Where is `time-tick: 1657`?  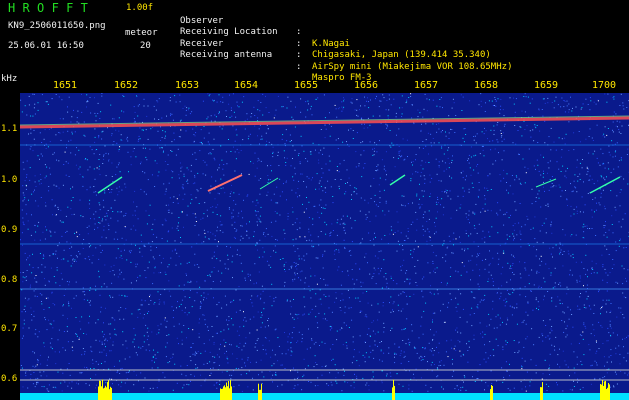 time-tick: 1657 is located at coordinates (426, 85).